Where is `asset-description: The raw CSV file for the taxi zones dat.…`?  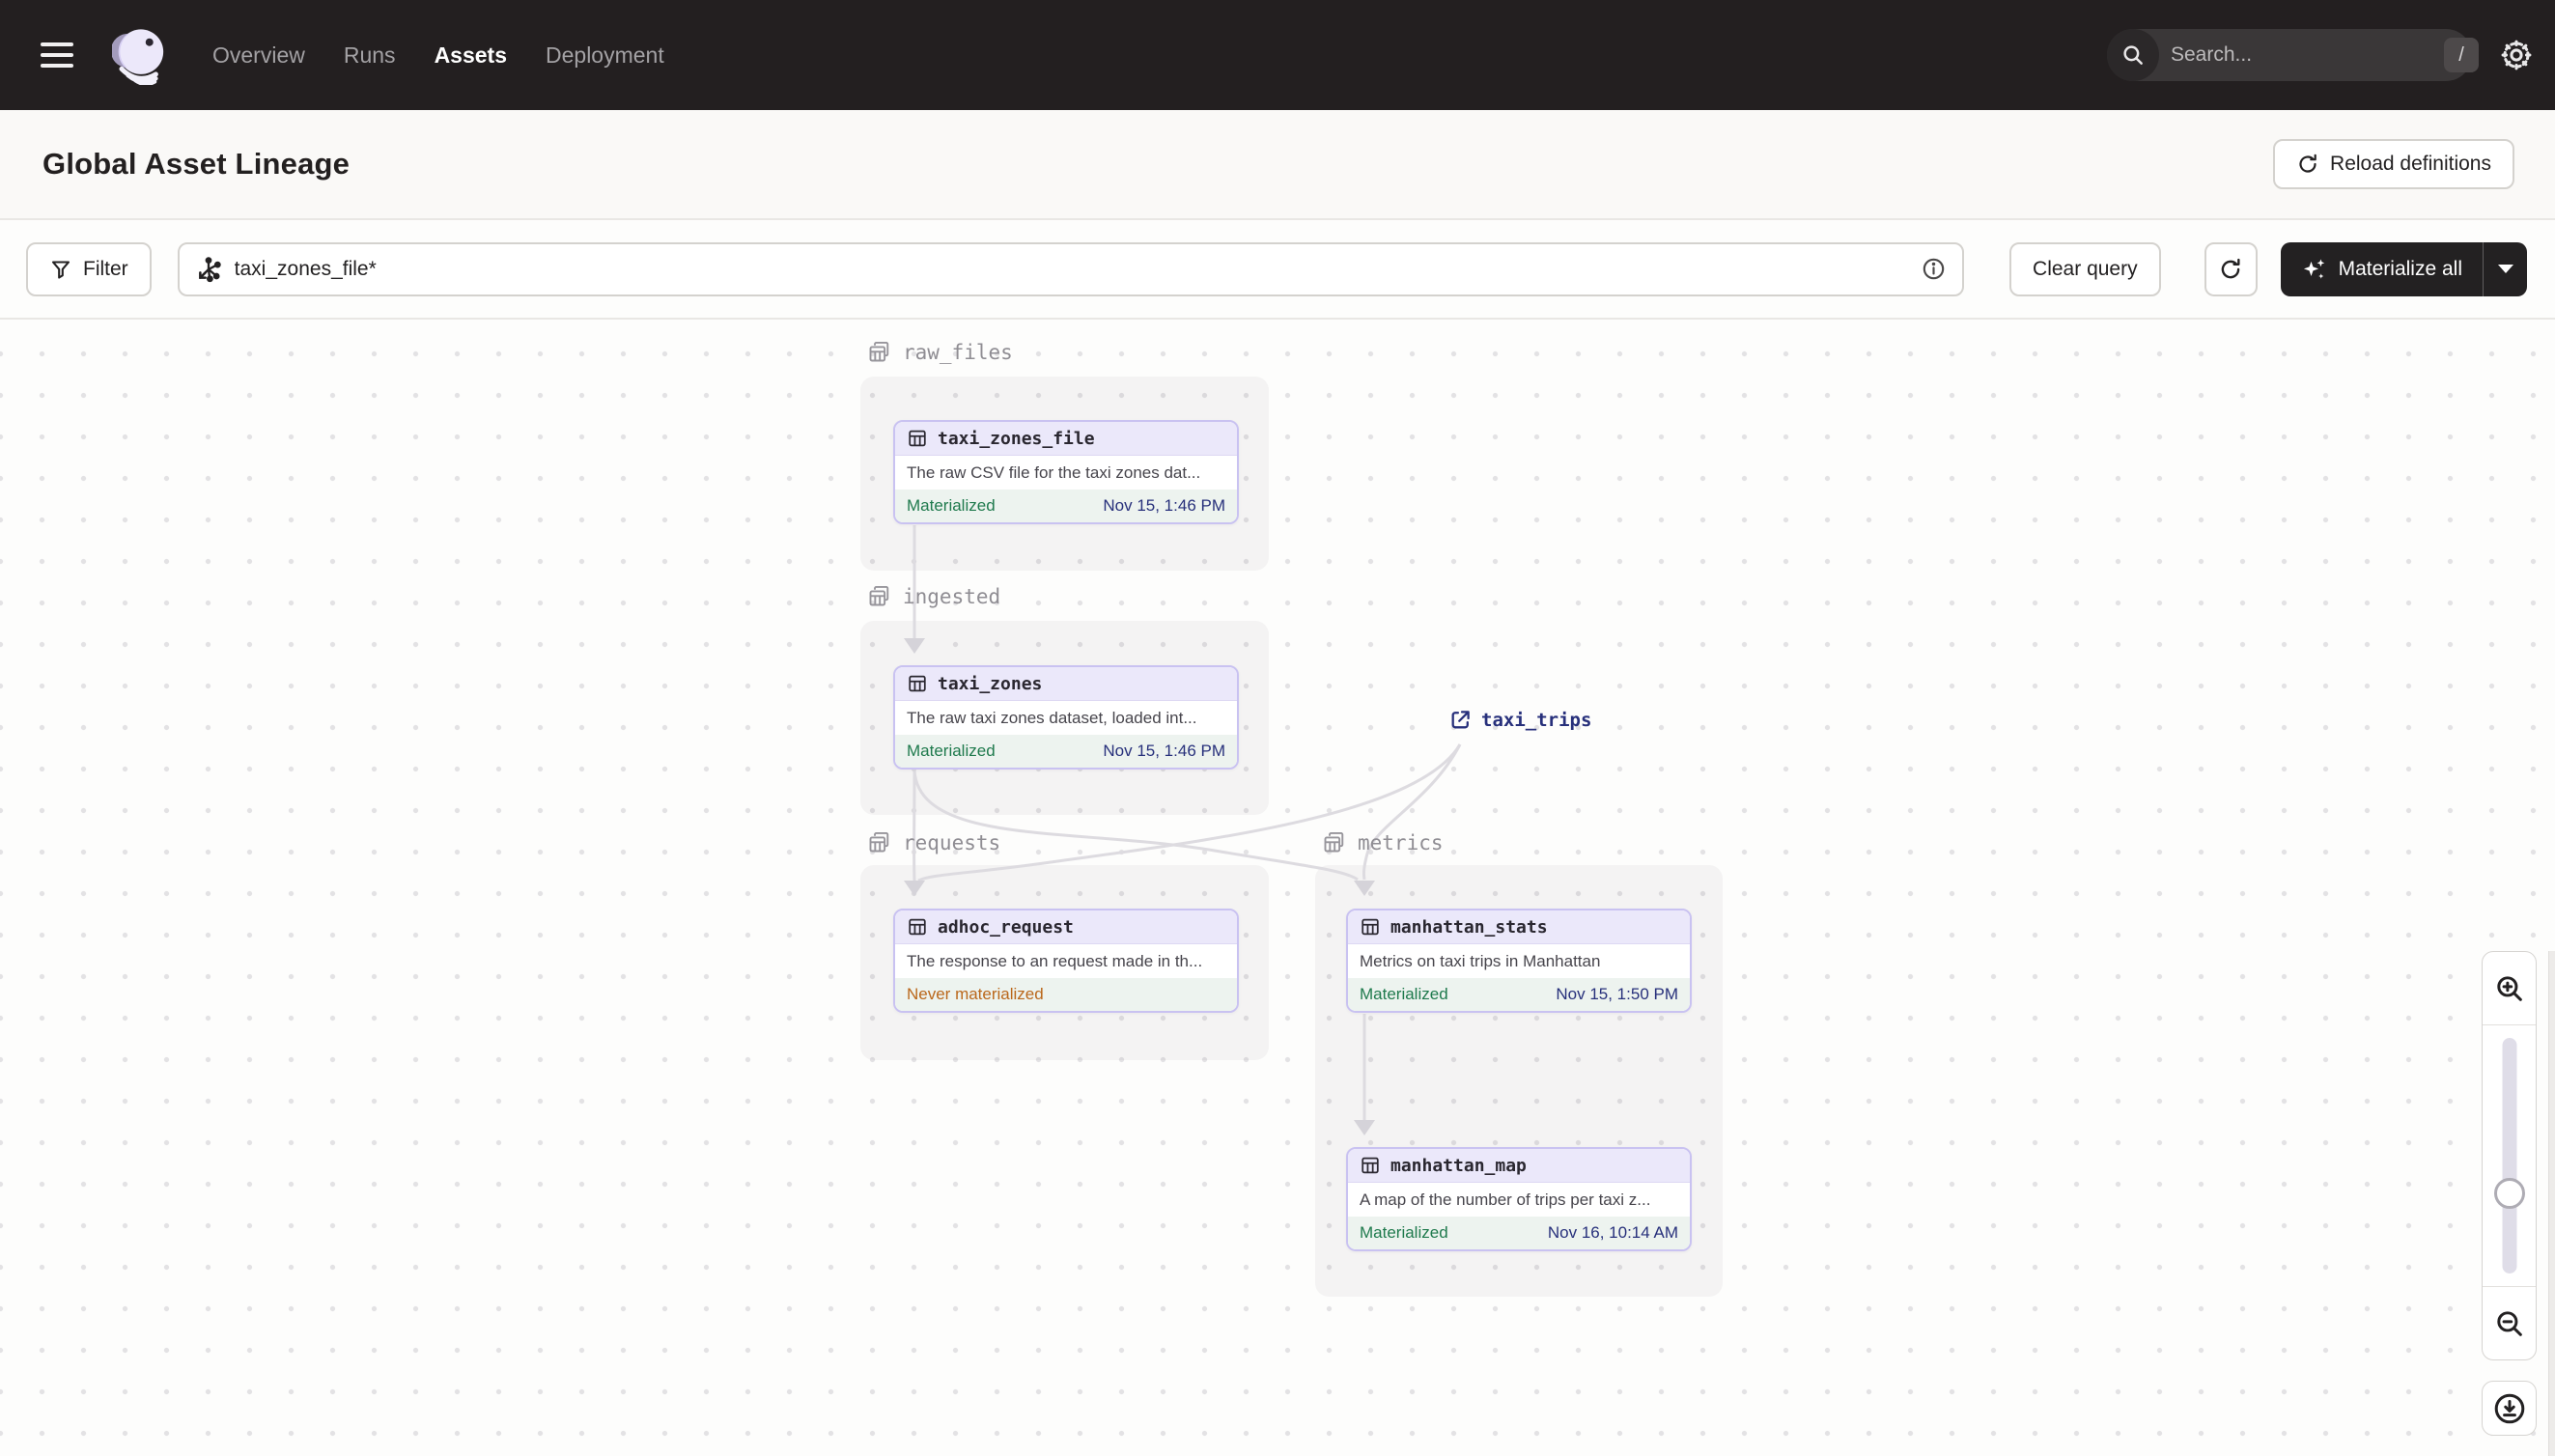
asset-description: The raw CSV file for the taxi zones dat.… is located at coordinates (1066, 473).